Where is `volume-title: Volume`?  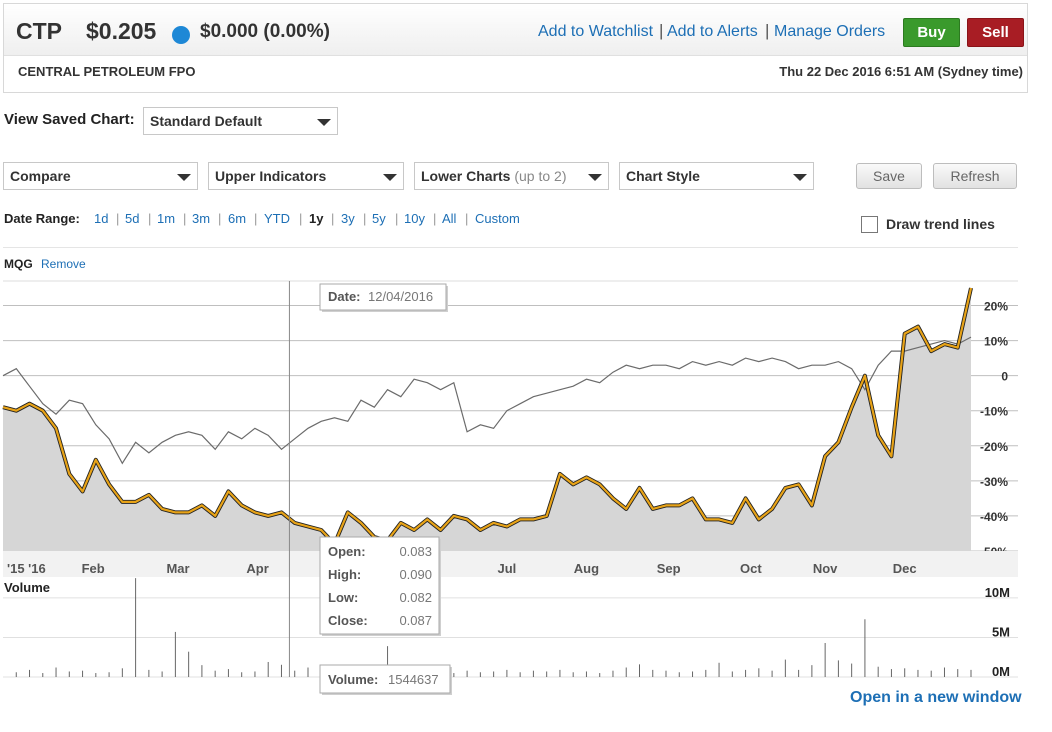
volume-title: Volume is located at coordinates (27, 587).